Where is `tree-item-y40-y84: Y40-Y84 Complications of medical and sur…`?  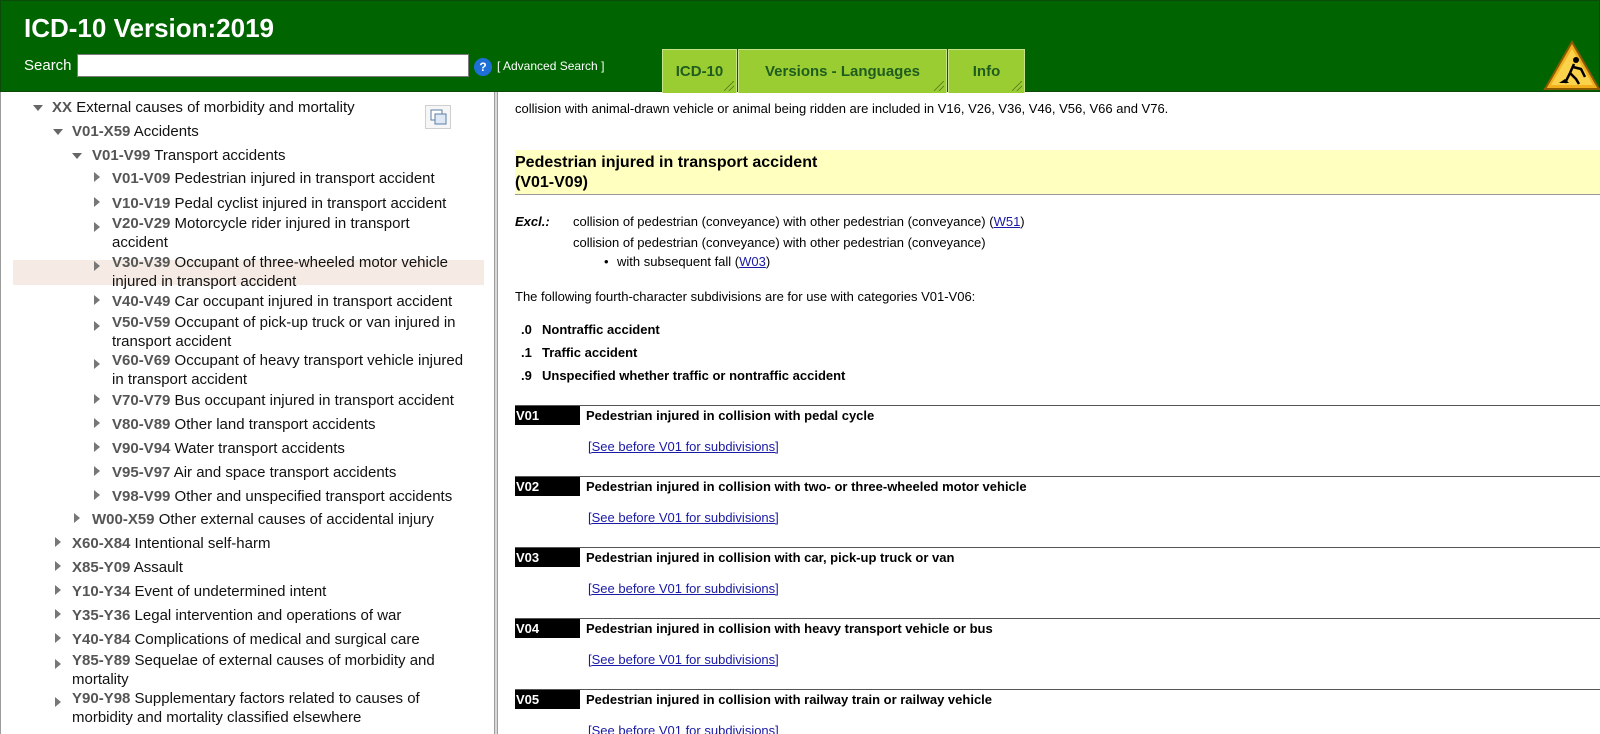 tree-item-y40-y84: Y40-Y84 Complications of medical and sur… is located at coordinates (246, 639).